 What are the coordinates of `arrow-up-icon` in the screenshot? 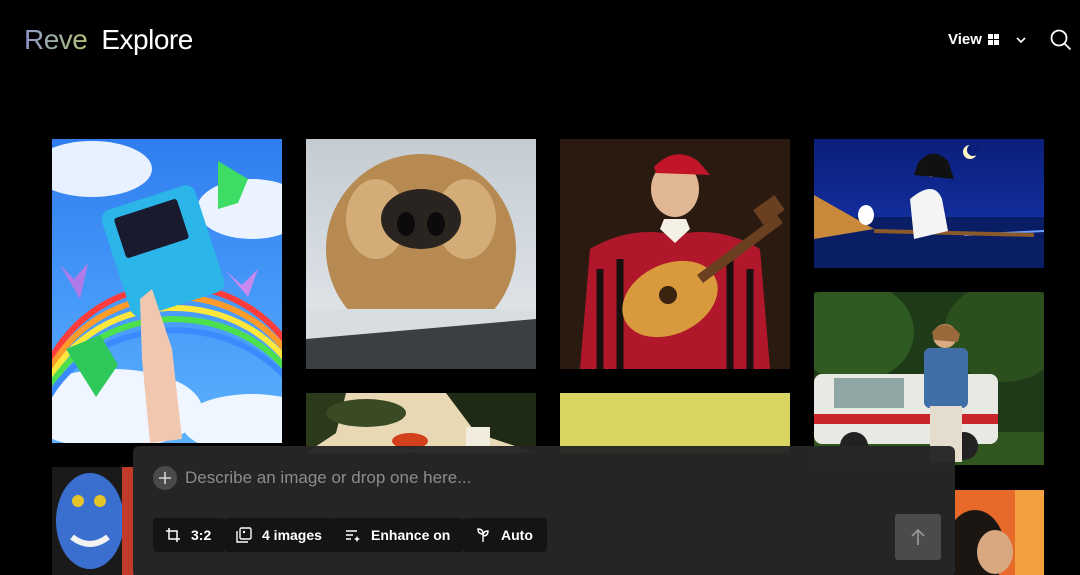 It's located at (918, 536).